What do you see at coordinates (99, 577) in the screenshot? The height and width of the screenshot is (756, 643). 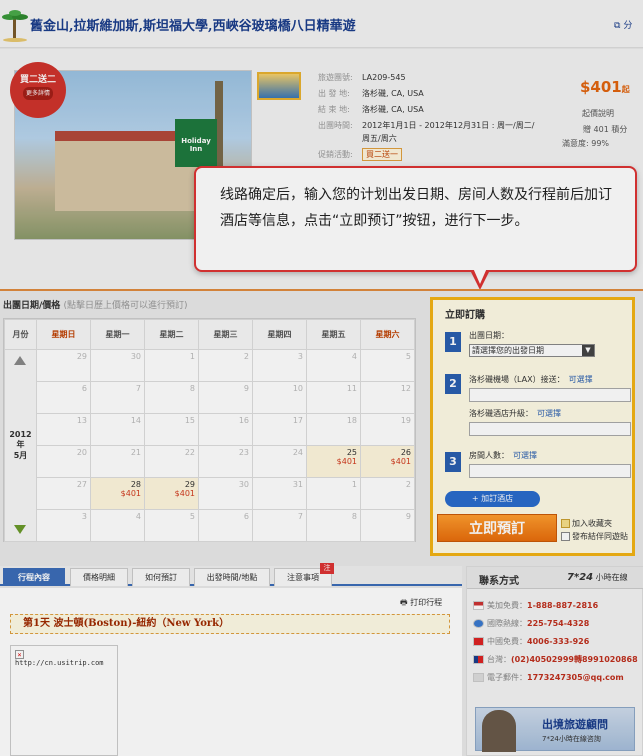 I see `tab-price-details: 價格明細` at bounding box center [99, 577].